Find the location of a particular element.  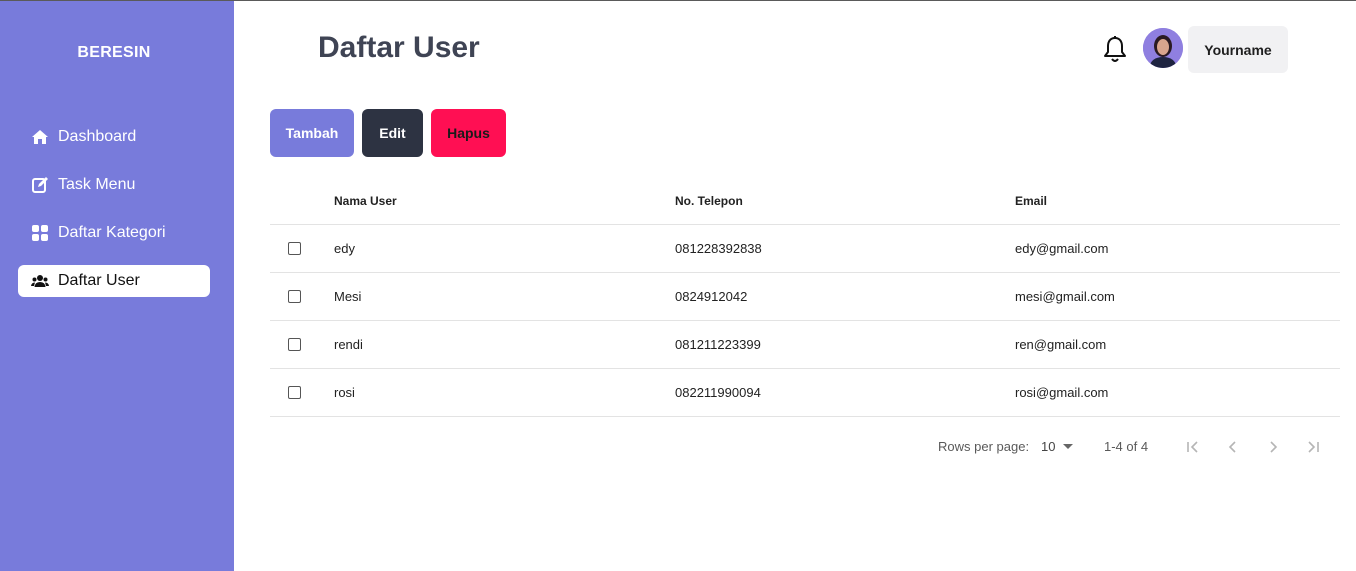

table-row: Mesi 0824912042 mesi@gmail.com is located at coordinates (805, 297).